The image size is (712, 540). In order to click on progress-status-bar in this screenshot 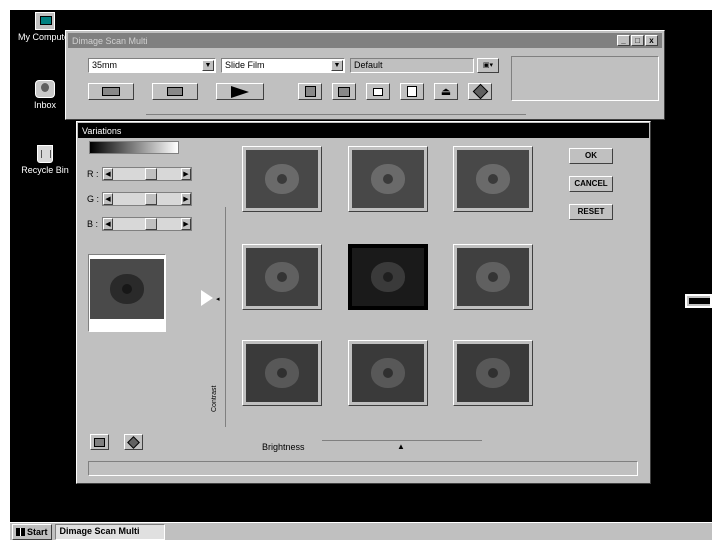, I will do `click(363, 468)`.